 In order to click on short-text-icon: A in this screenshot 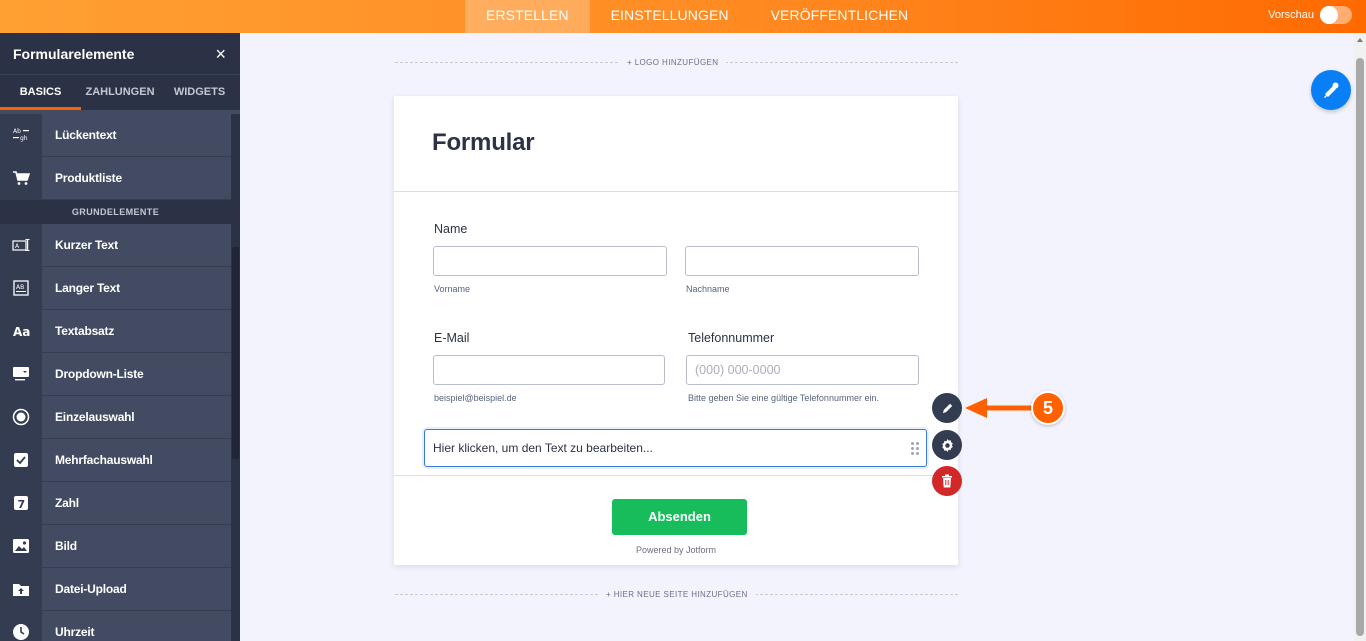, I will do `click(21, 245)`.